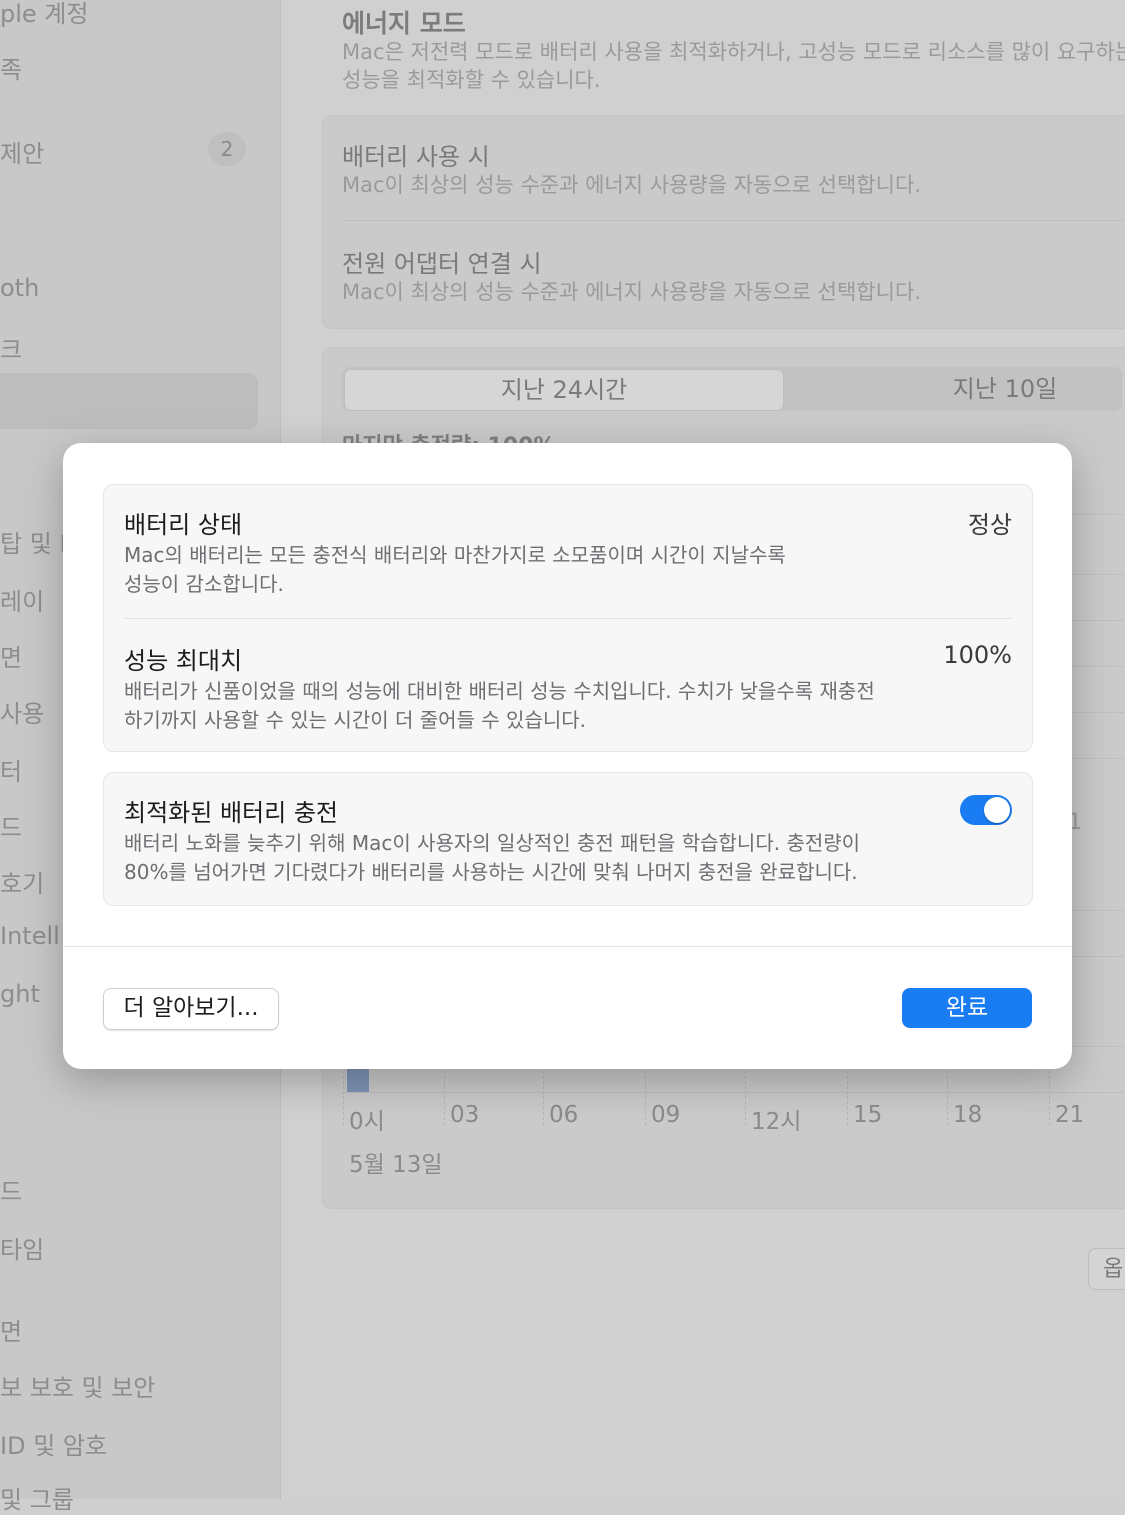 The image size is (1125, 1515). I want to click on chart-tick-label: 21, so click(1070, 1115).